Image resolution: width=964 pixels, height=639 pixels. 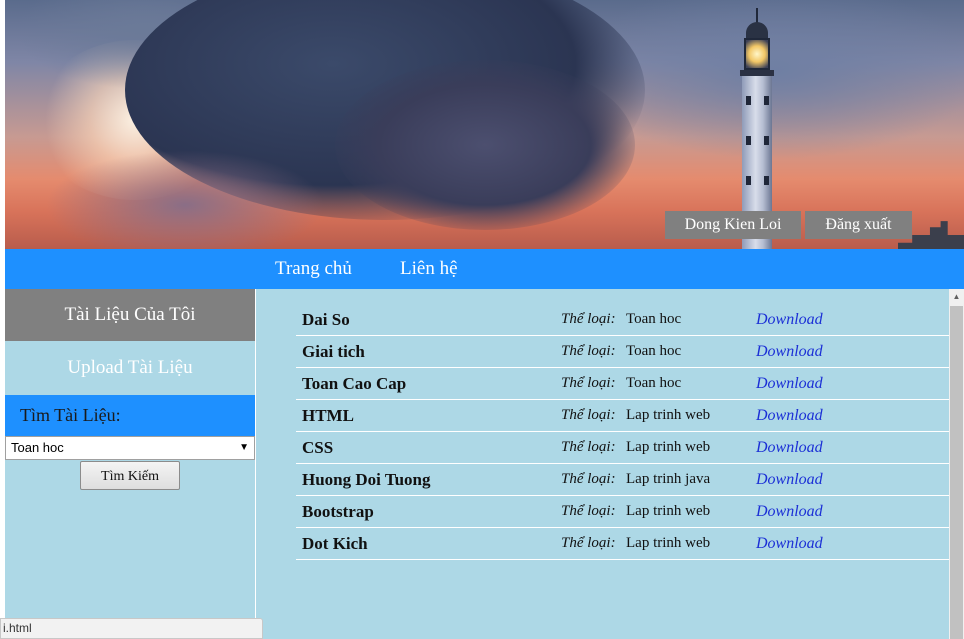 What do you see at coordinates (335, 543) in the screenshot?
I see `document-name: Dot Kich` at bounding box center [335, 543].